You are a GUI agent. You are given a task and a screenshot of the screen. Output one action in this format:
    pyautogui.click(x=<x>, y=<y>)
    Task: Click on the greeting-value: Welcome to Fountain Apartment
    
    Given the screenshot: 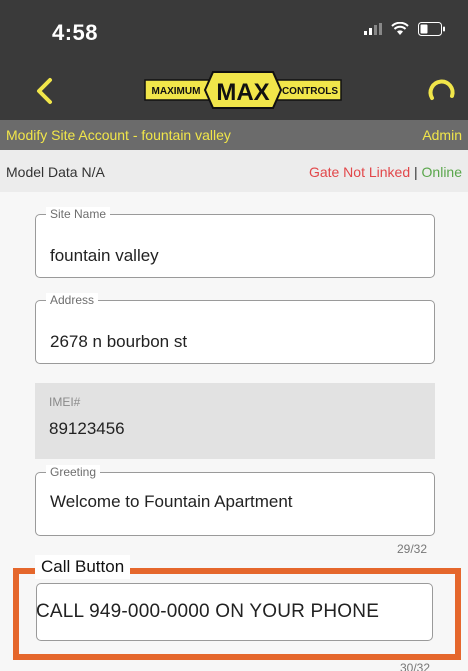 What is the action you would take?
    pyautogui.click(x=171, y=502)
    